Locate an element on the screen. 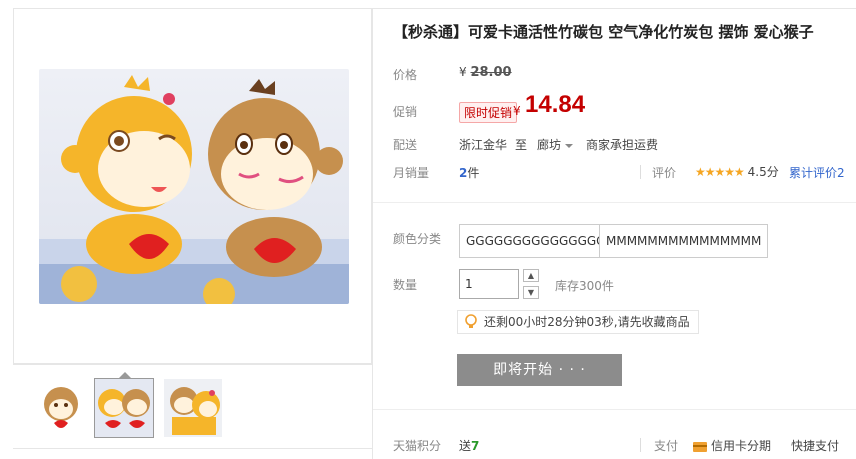  monthly-sales: 2件 is located at coordinates (469, 172).